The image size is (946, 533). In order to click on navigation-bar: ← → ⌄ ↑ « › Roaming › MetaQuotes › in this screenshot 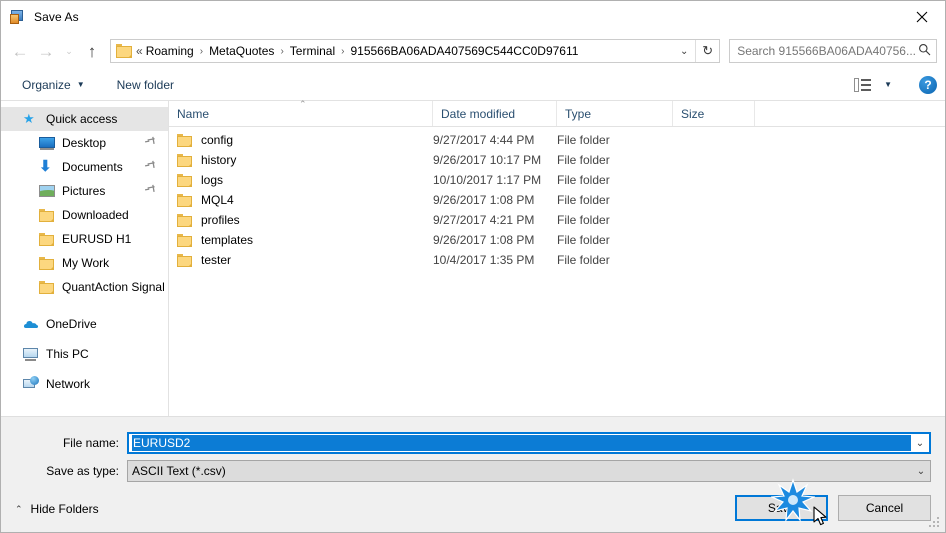, I will do `click(473, 51)`.